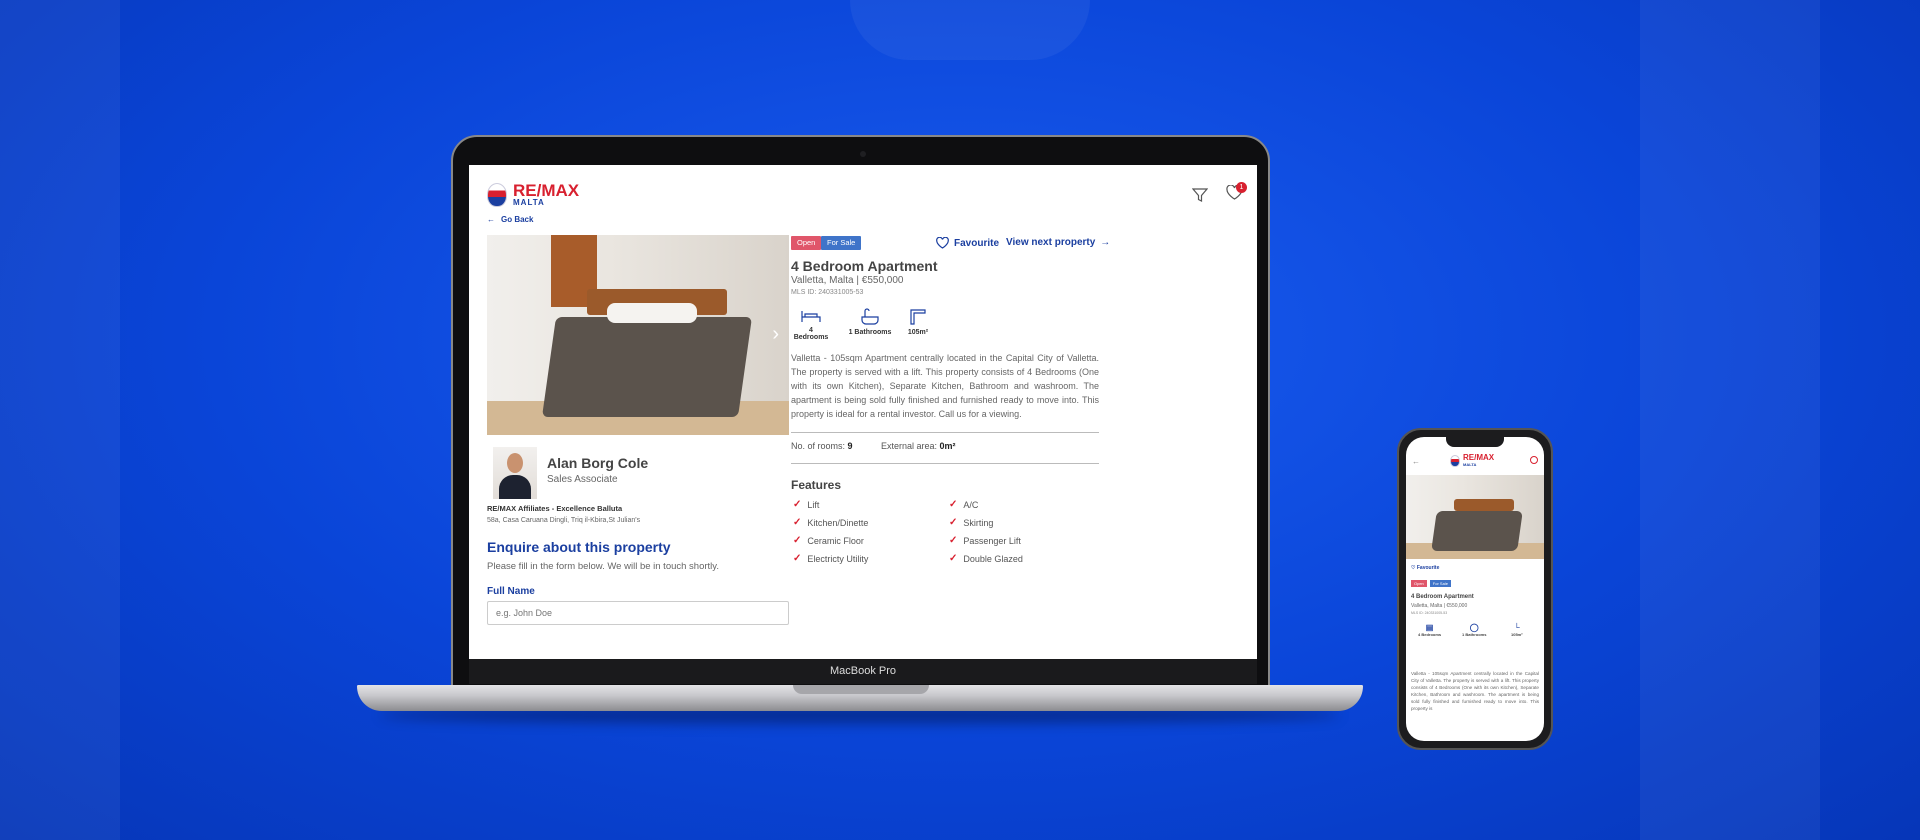  I want to click on favourite-button: Favourite, so click(967, 243).